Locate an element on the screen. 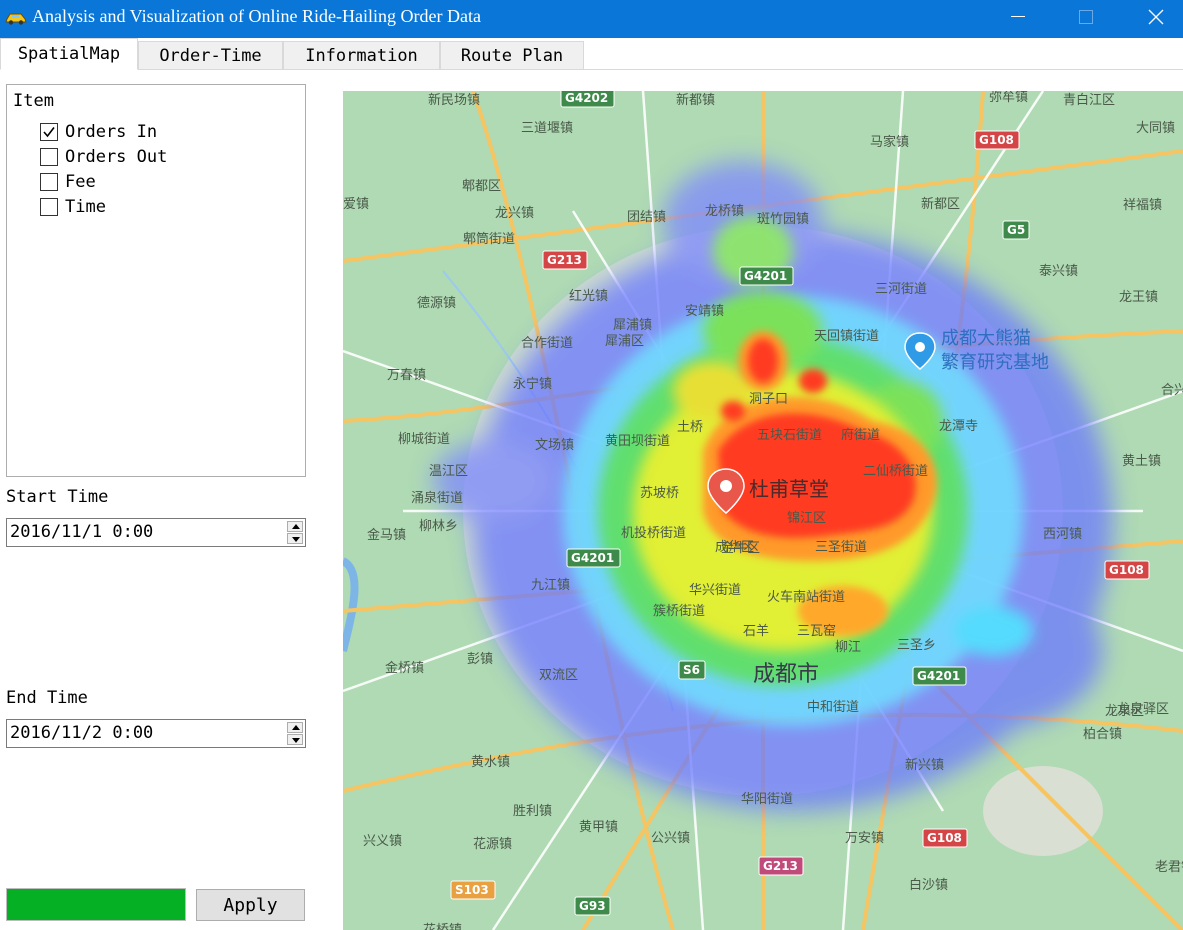  end-time-input: 2016/11/2 0:00 is located at coordinates (156, 733).